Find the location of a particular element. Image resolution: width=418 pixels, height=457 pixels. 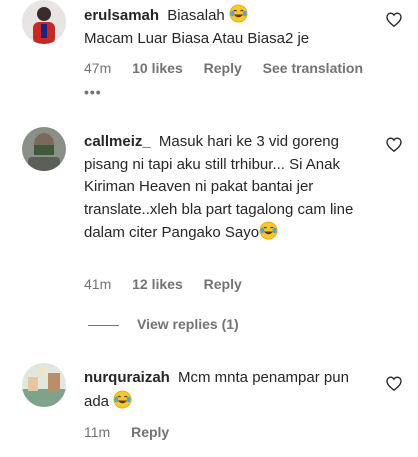

username: erulsamah is located at coordinates (121, 15).